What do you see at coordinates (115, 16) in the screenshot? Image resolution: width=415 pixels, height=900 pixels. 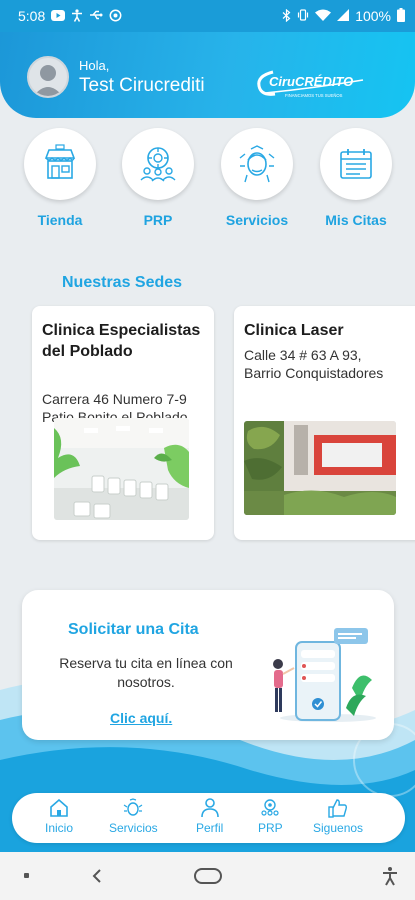 I see `sync-icon` at bounding box center [115, 16].